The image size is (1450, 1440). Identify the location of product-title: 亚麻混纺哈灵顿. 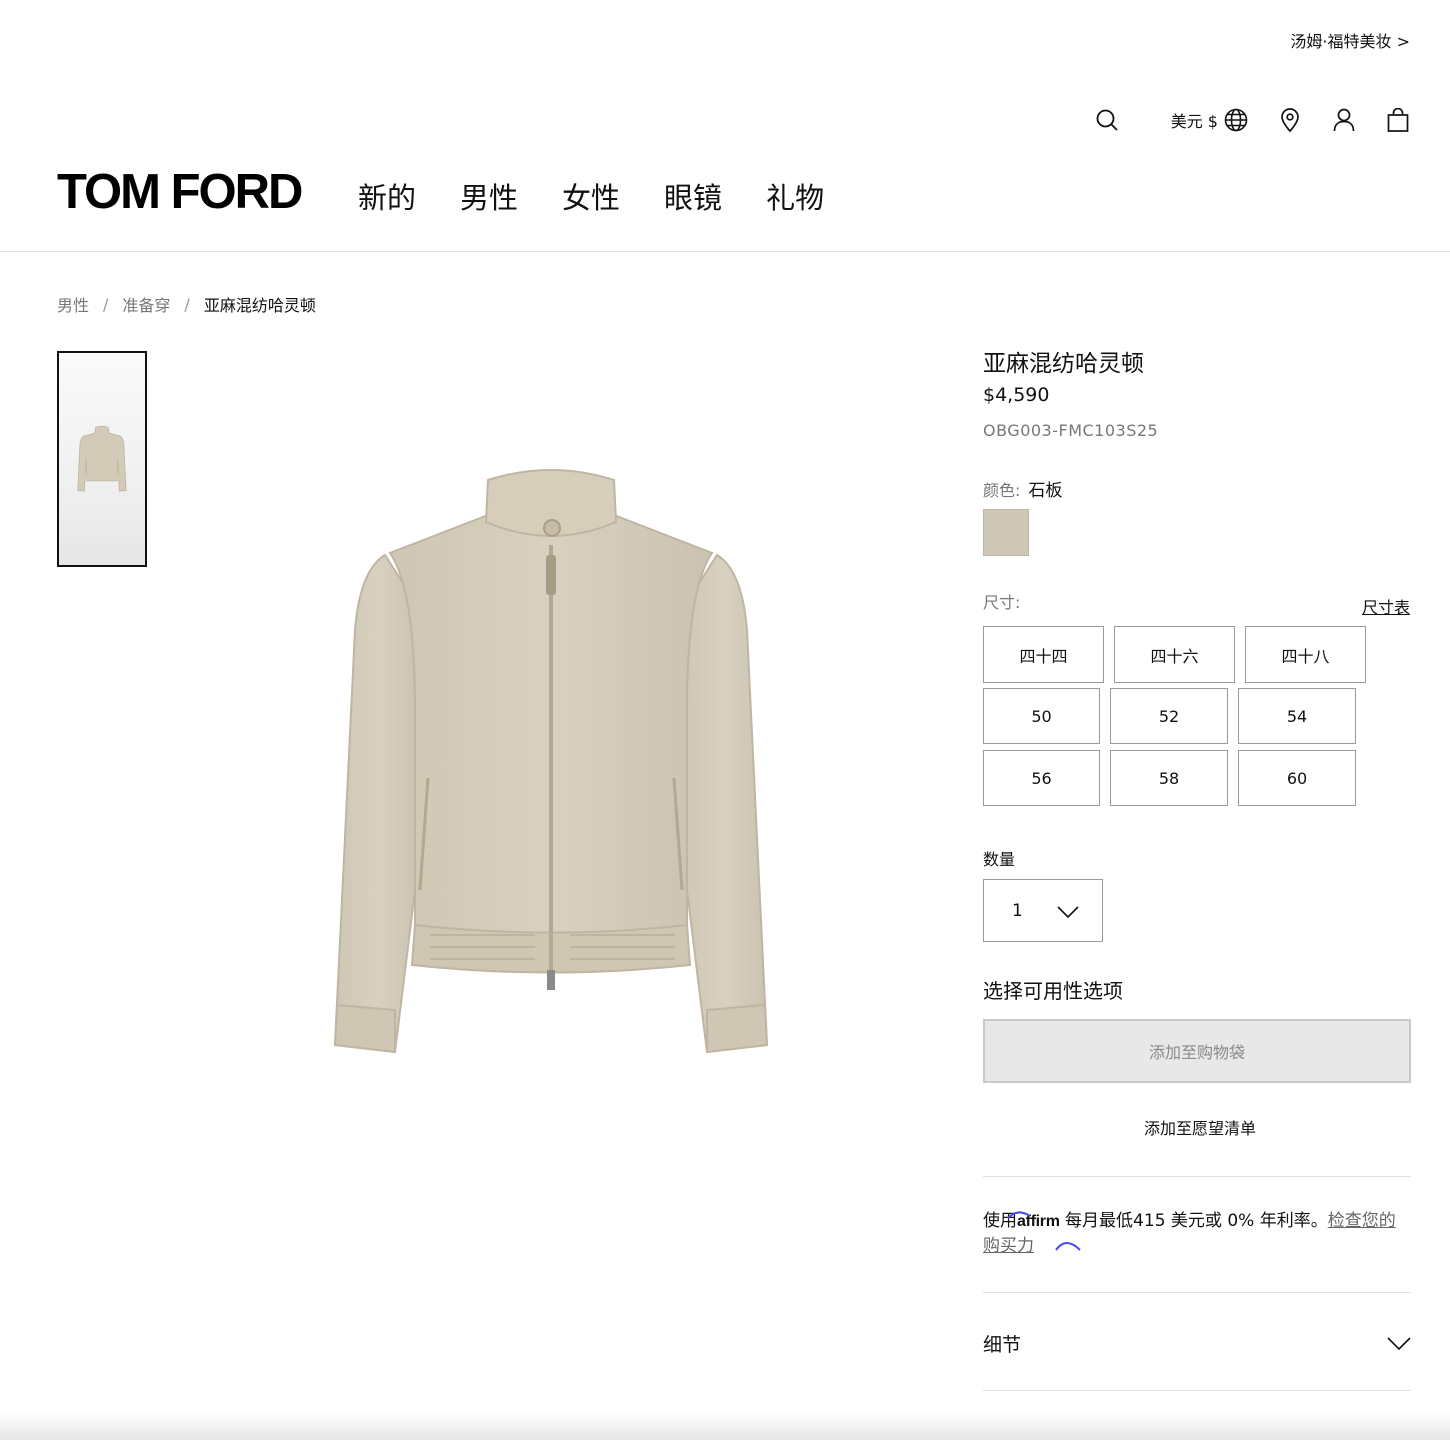
(1063, 364).